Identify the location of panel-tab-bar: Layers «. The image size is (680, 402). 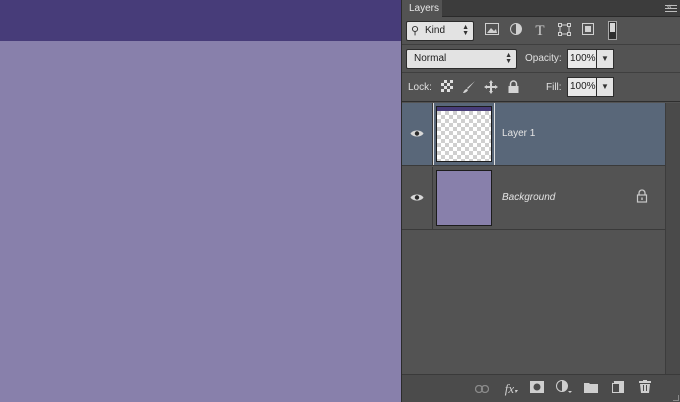
(541, 8).